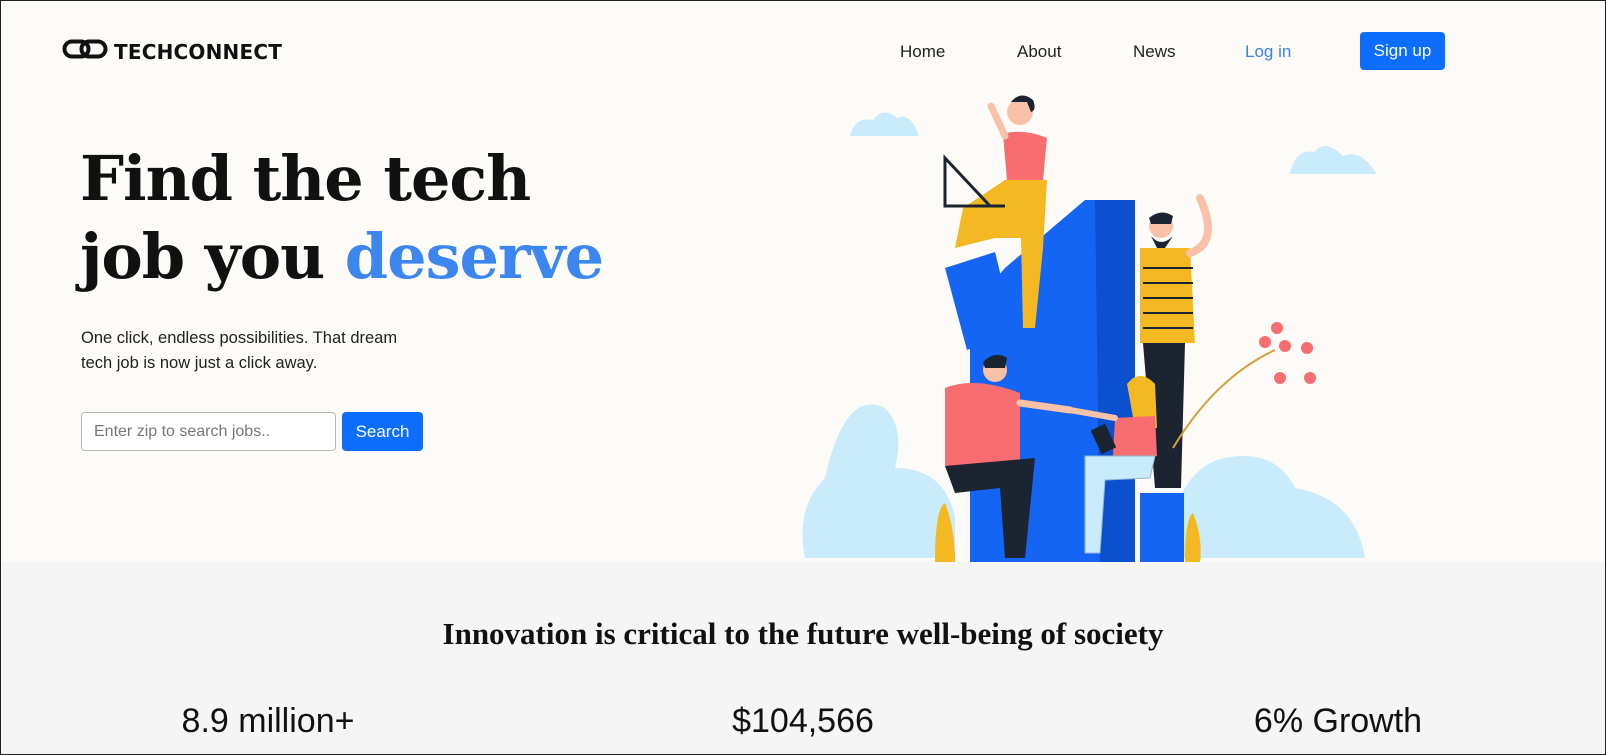  I want to click on stat-salary: $104,566, so click(803, 721).